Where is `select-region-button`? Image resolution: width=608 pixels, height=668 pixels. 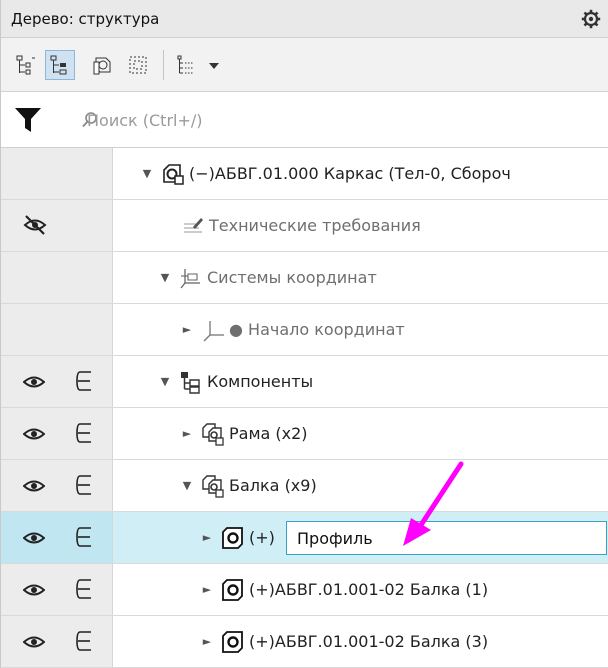
select-region-button is located at coordinates (138, 65).